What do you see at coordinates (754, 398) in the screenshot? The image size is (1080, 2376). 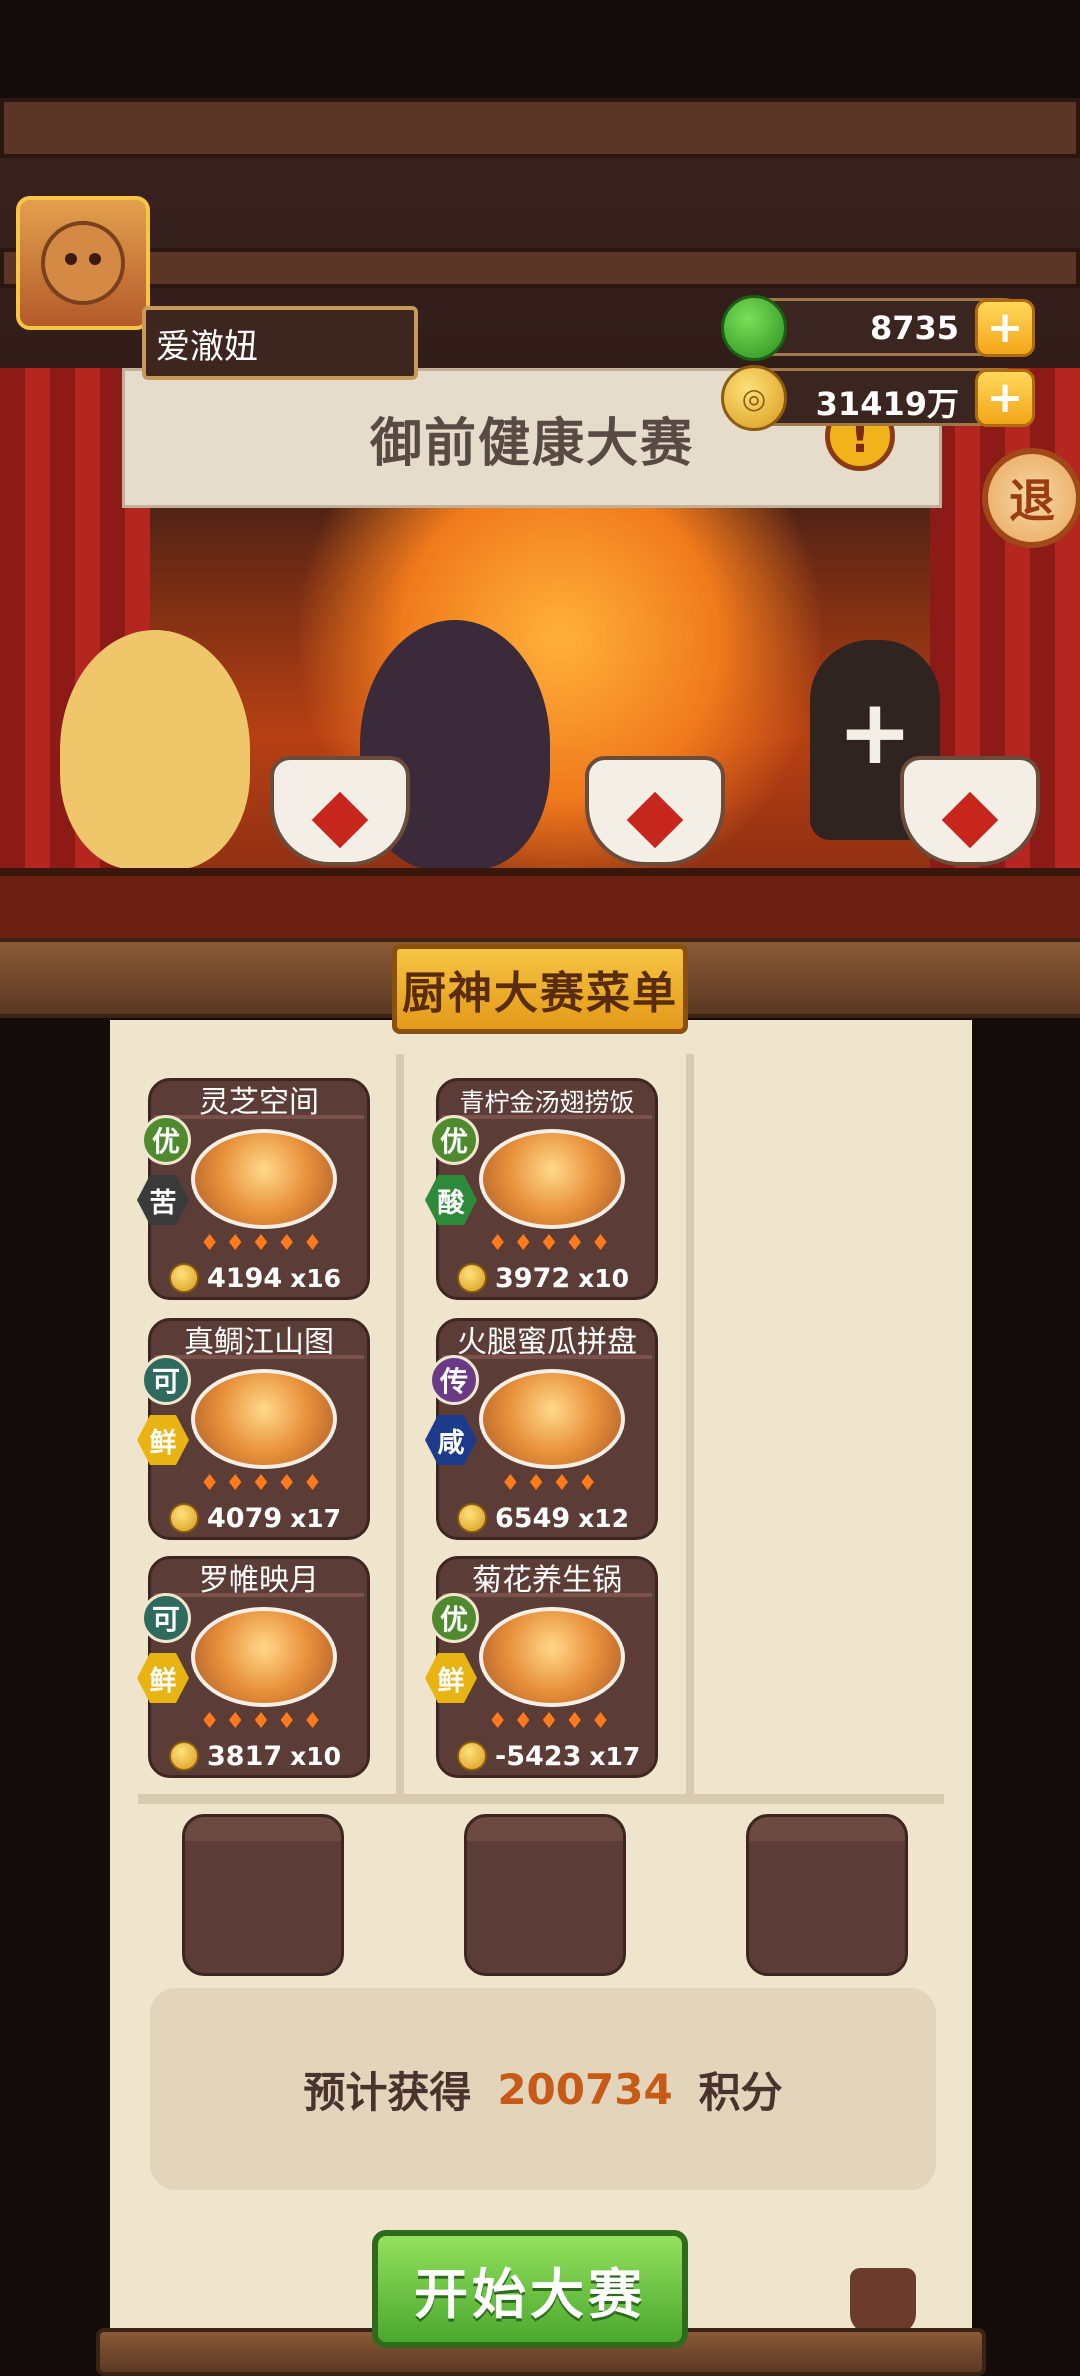 I see `coin-icon: ◎` at bounding box center [754, 398].